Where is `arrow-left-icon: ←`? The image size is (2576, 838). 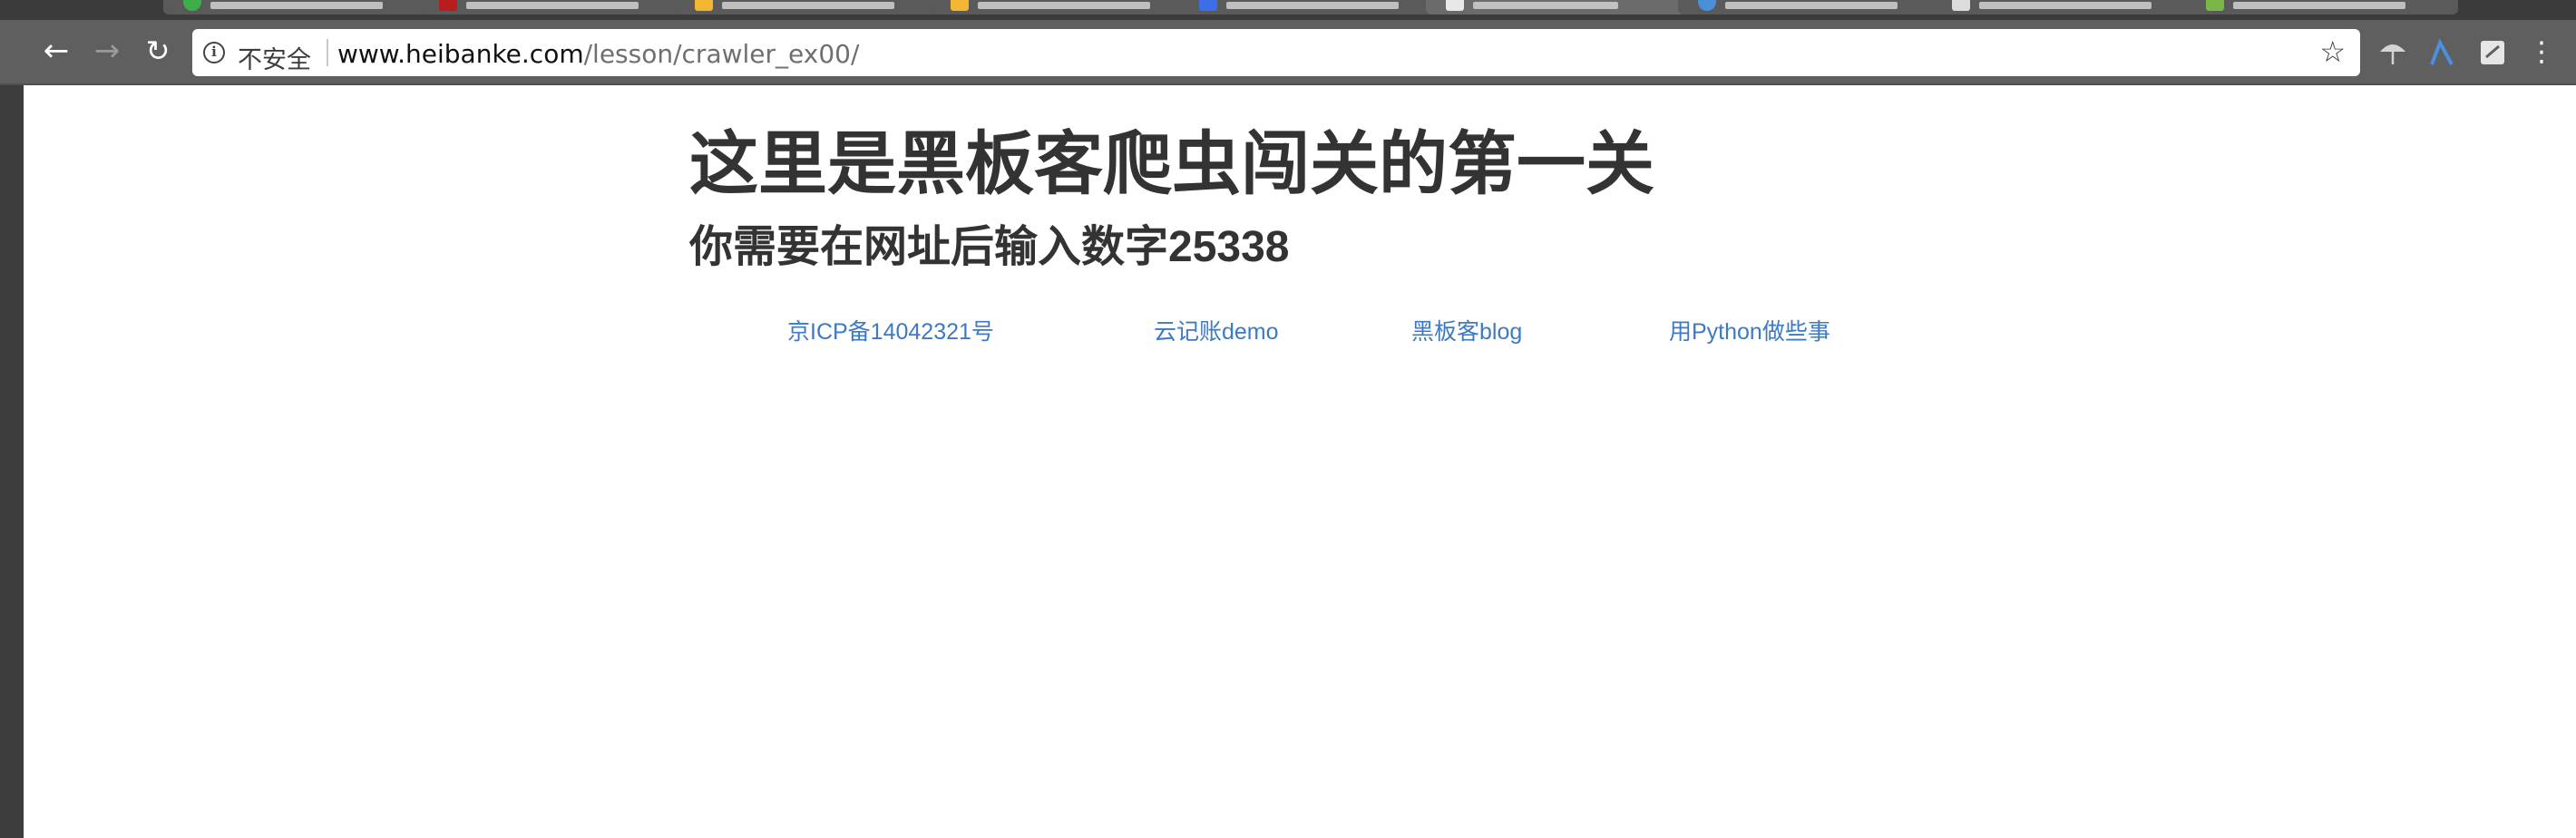 arrow-left-icon: ← is located at coordinates (56, 51).